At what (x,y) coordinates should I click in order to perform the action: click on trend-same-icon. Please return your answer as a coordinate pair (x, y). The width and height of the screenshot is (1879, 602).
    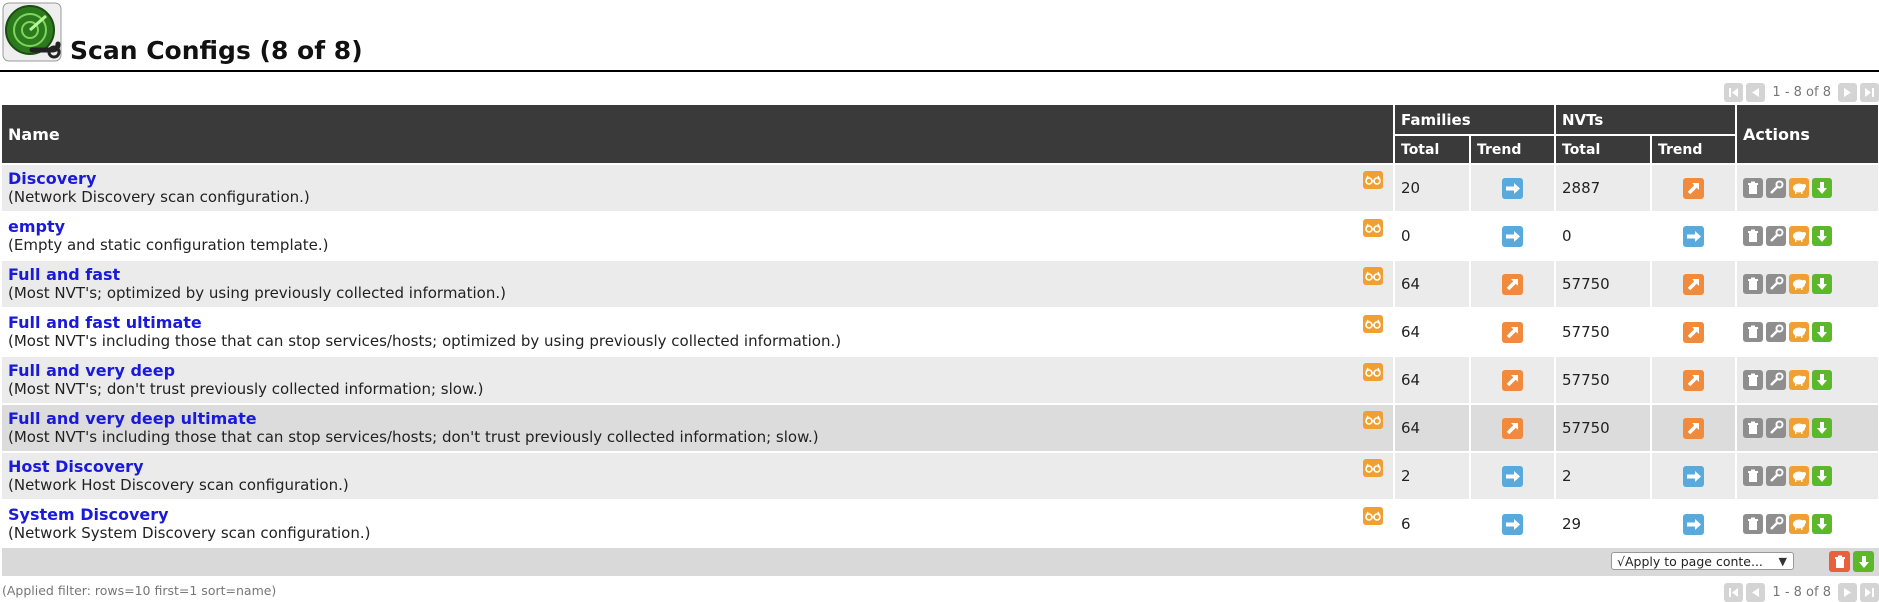
    Looking at the image, I should click on (1512, 236).